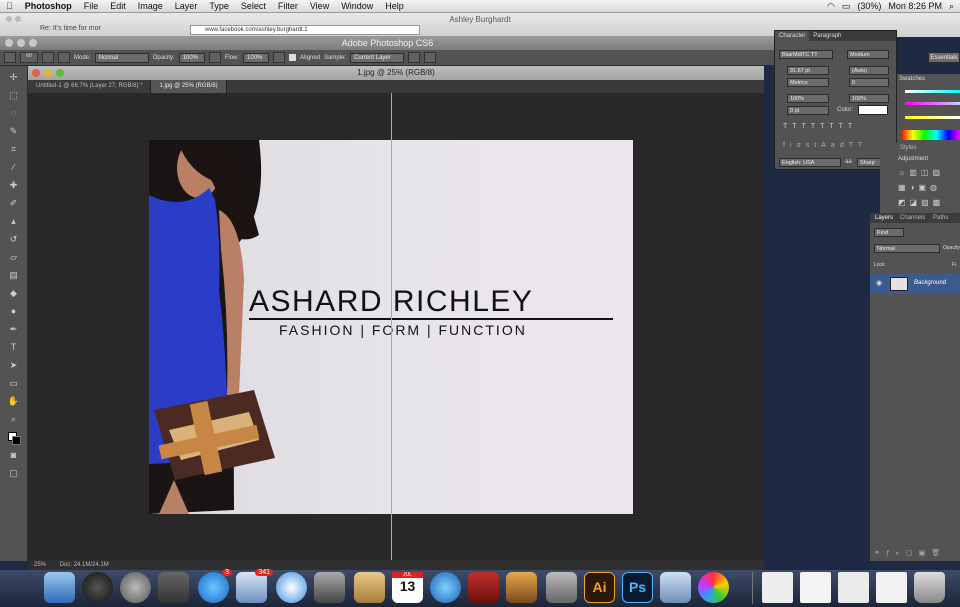  What do you see at coordinates (14, 401) in the screenshot?
I see `hand-tool-icon: ✋` at bounding box center [14, 401].